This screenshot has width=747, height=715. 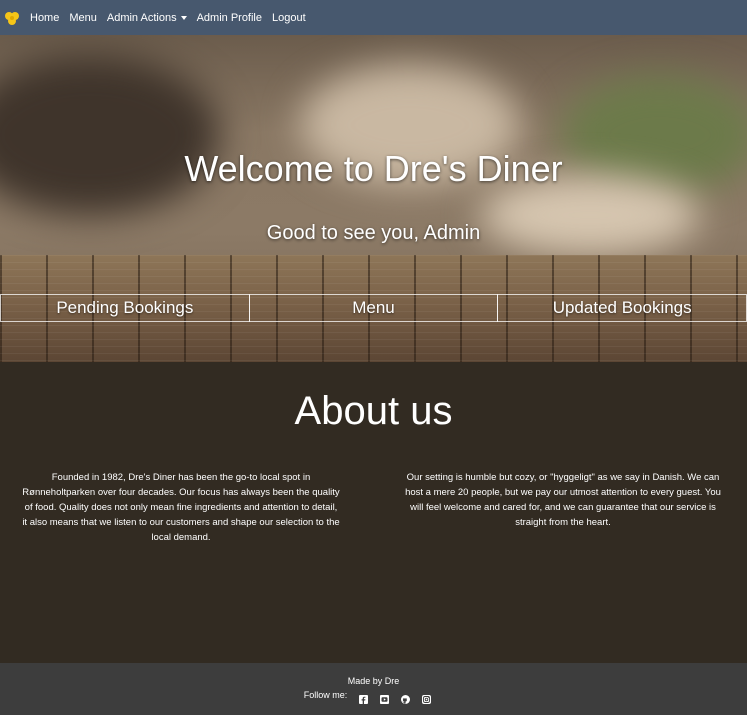 What do you see at coordinates (373, 681) in the screenshot?
I see `made-by-text: Made by Dre` at bounding box center [373, 681].